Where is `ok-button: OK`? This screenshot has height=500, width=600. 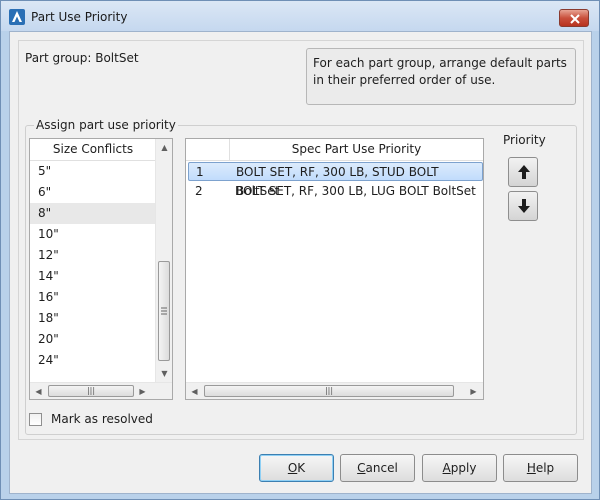 ok-button: OK is located at coordinates (296, 468).